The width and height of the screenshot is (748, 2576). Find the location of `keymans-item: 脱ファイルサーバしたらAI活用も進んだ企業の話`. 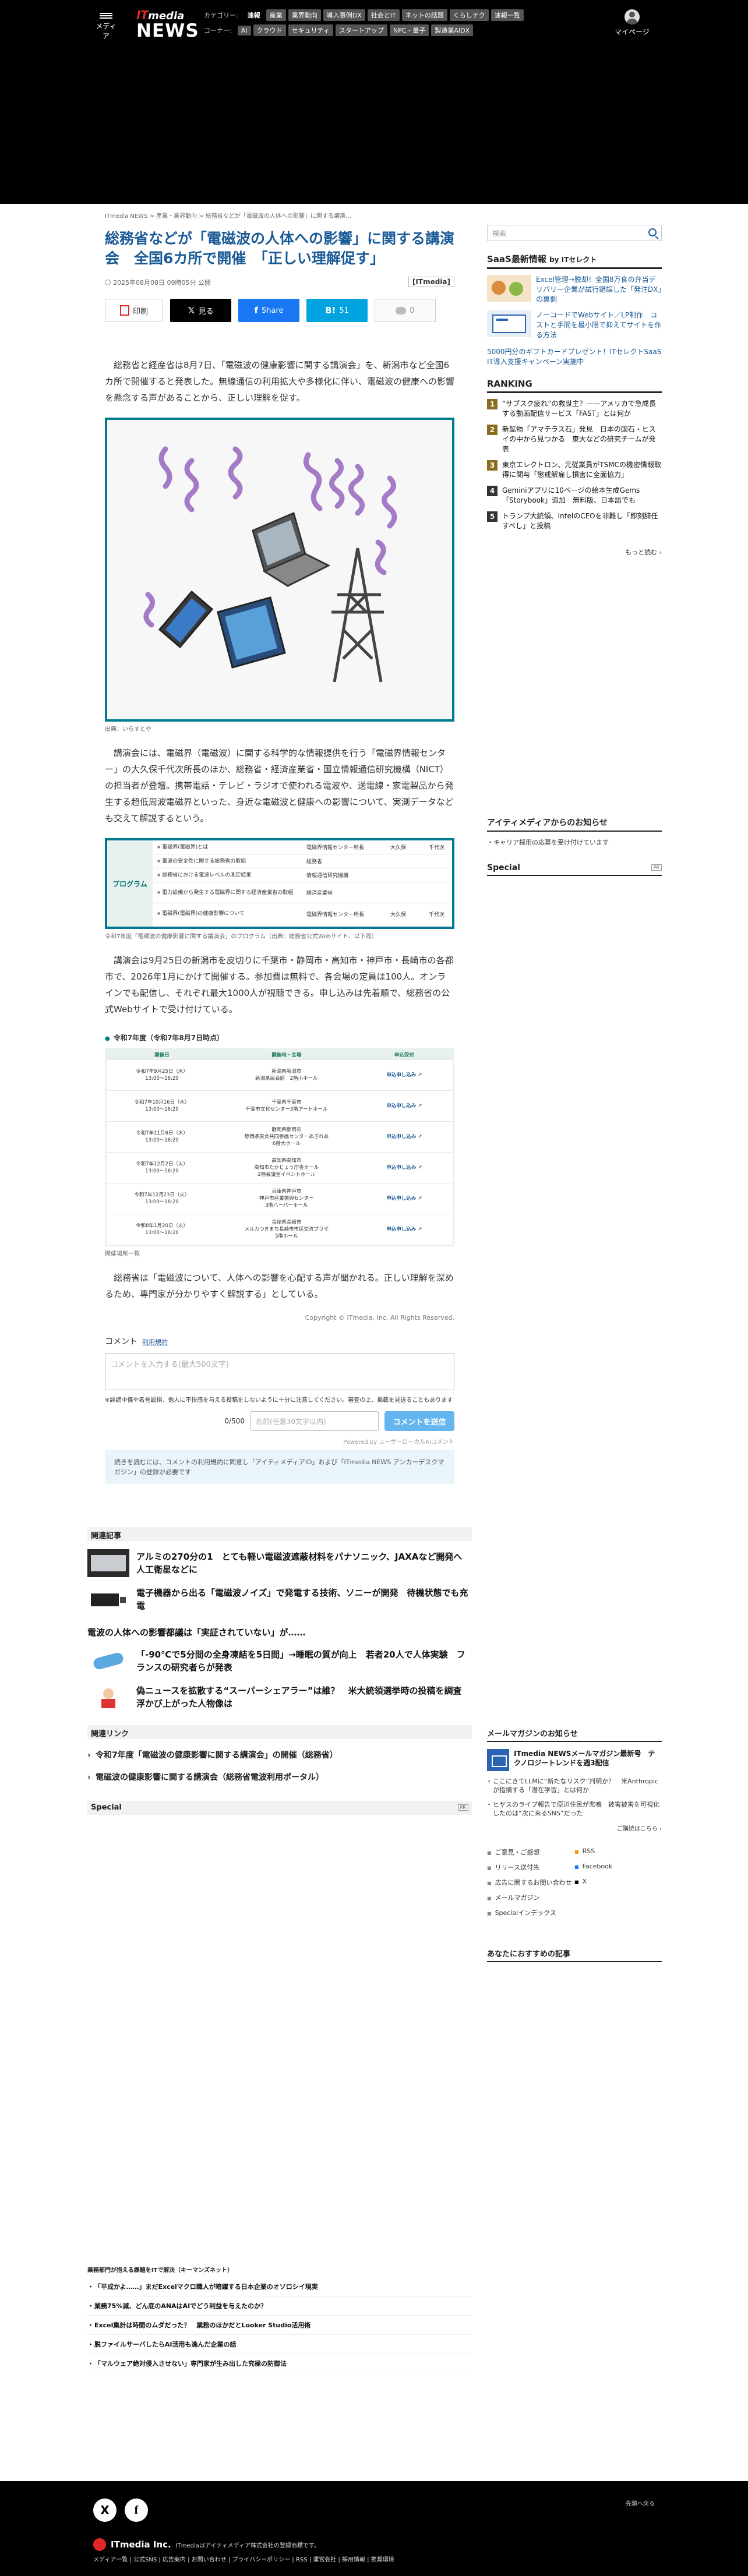

keymans-item: 脱ファイルサーバしたらAI活用も進んだ企業の話 is located at coordinates (279, 2344).